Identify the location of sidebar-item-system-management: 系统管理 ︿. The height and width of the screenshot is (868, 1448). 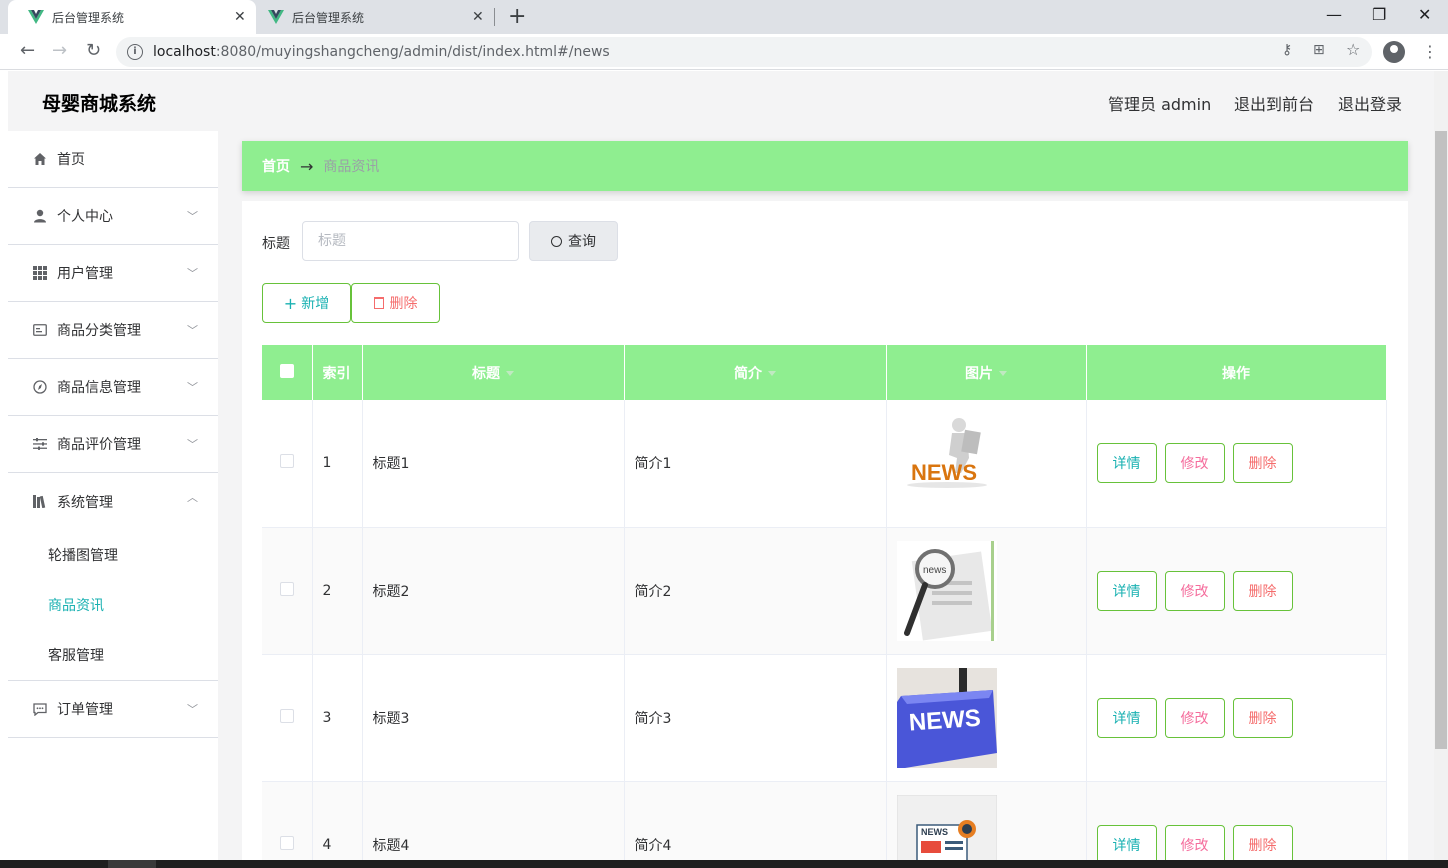
(113, 501).